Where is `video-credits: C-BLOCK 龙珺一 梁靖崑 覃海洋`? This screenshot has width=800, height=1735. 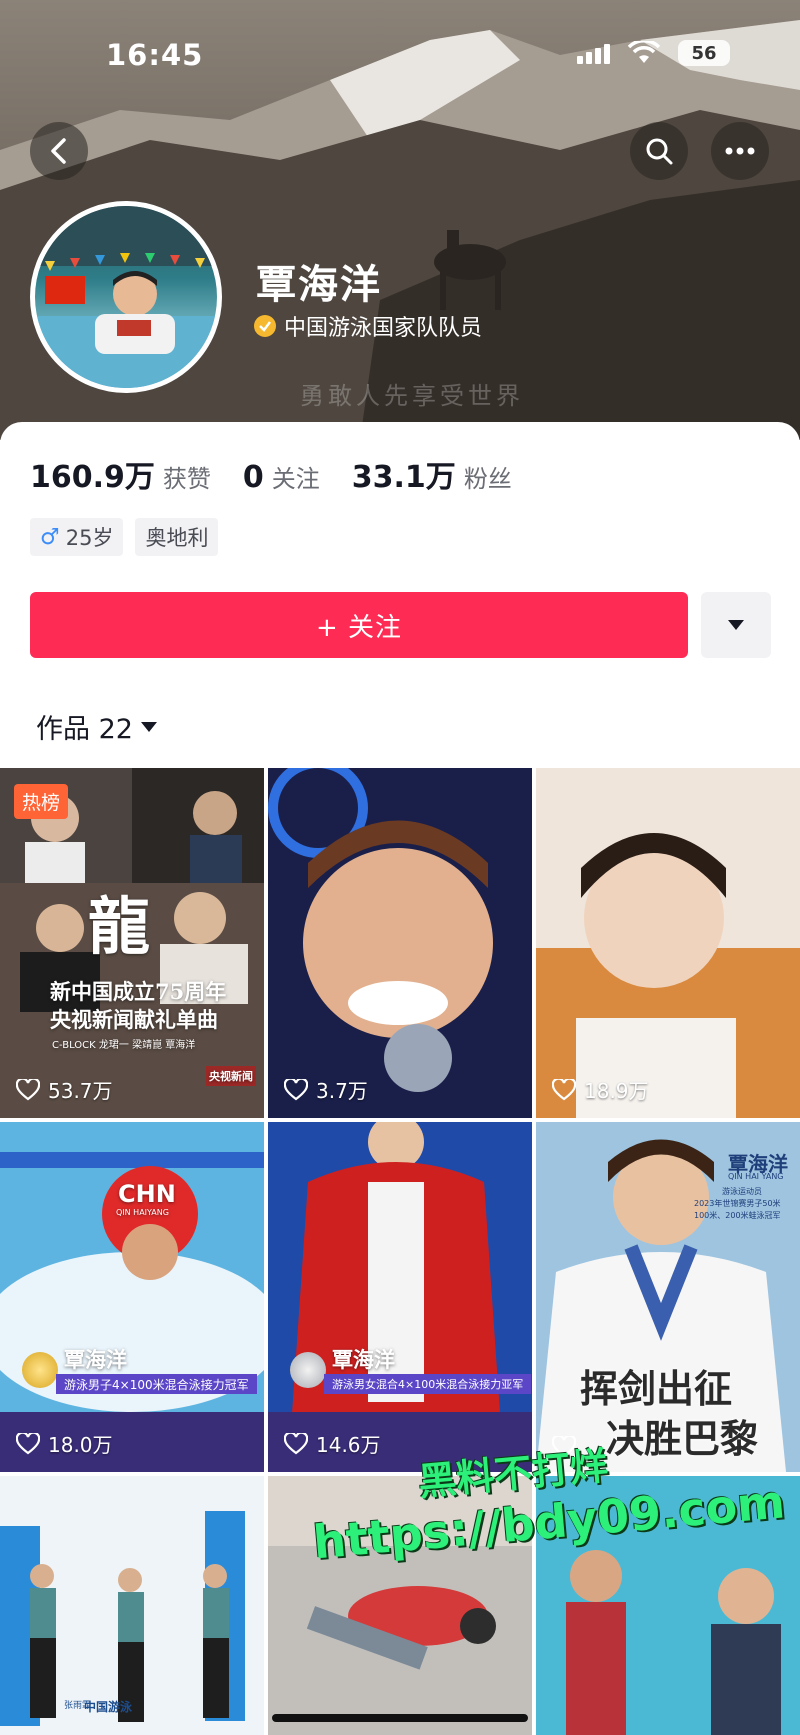
video-credits: C-BLOCK 龙珺一 梁靖崑 覃海洋 is located at coordinates (124, 1045).